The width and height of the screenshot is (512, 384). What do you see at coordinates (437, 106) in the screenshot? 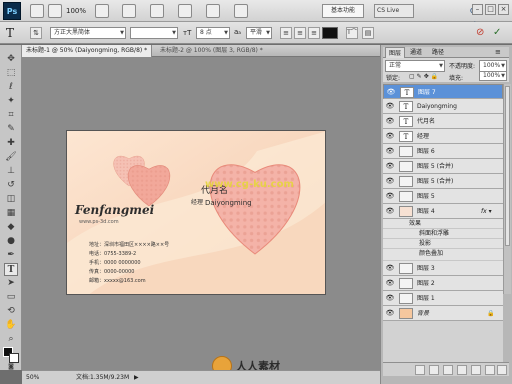
I see `layer-name: Daiyongming` at bounding box center [437, 106].